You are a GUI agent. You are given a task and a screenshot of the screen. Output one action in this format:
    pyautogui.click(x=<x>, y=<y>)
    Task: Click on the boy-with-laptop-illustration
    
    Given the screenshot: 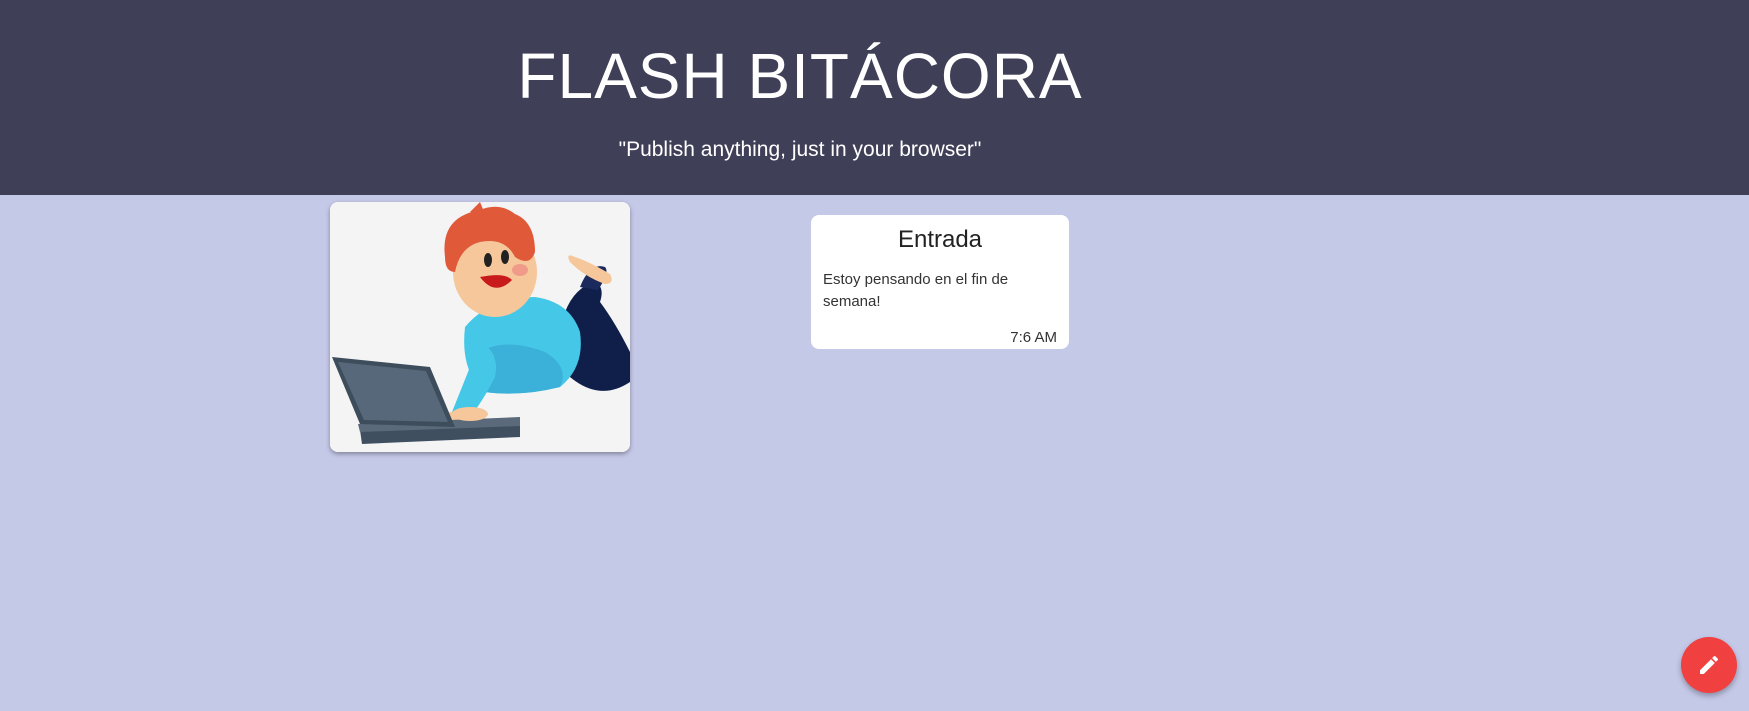 What is the action you would take?
    pyautogui.click(x=480, y=327)
    